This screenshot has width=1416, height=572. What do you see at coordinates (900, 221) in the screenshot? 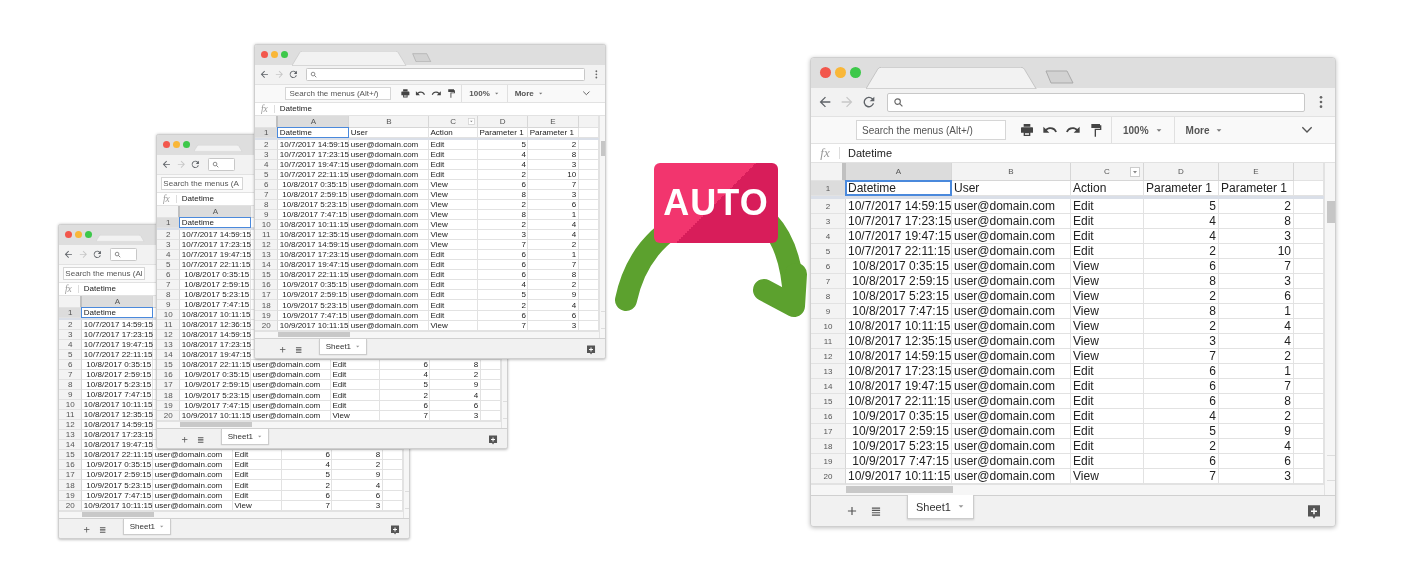
I see `table-cell: 10/7/2017 17:23:15` at bounding box center [900, 221].